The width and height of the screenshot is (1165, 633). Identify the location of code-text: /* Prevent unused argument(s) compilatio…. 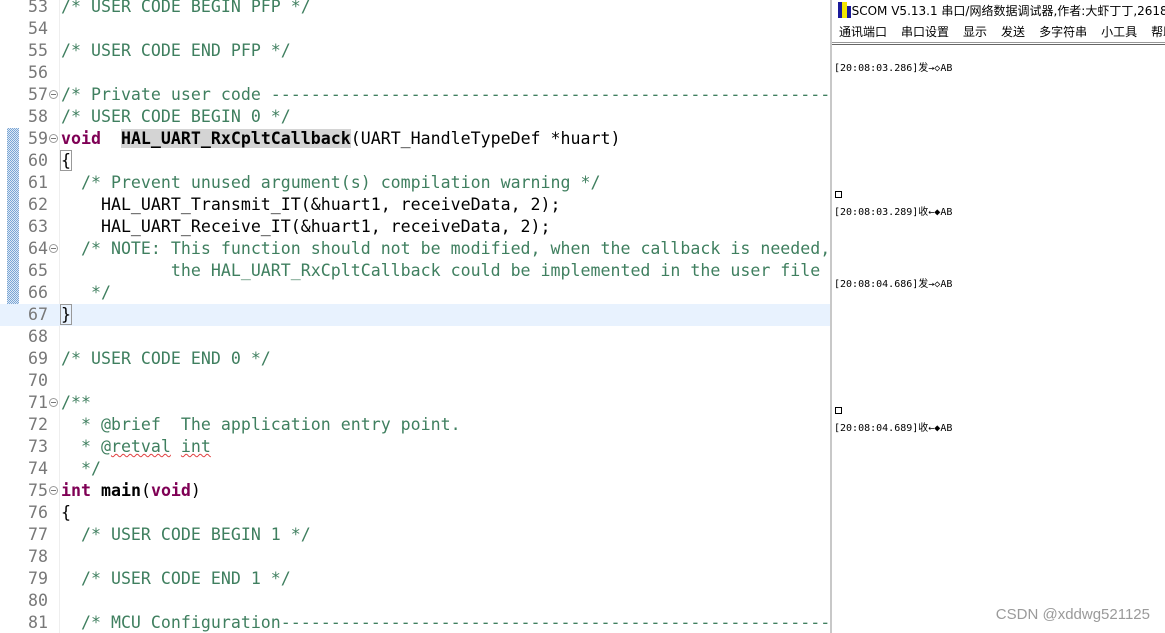
(331, 183).